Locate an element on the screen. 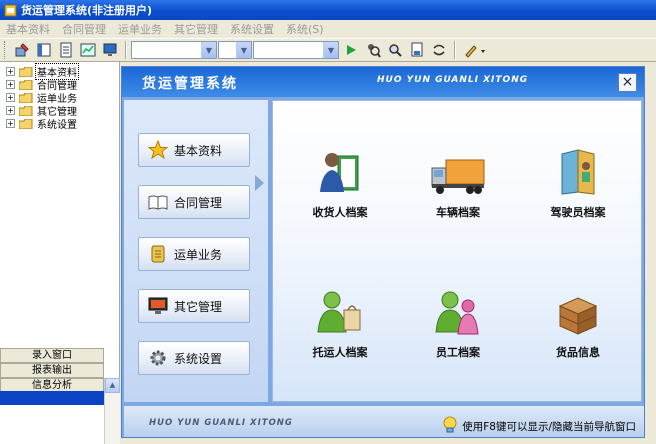  menubar: 基本资料 合同管理 运单业务 其它管理 系统设置 系统(S) is located at coordinates (328, 29).